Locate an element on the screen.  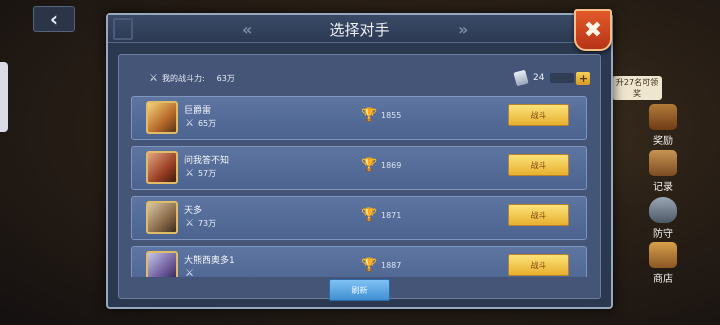
side-button-reward: 奖励 is located at coordinates (663, 125).